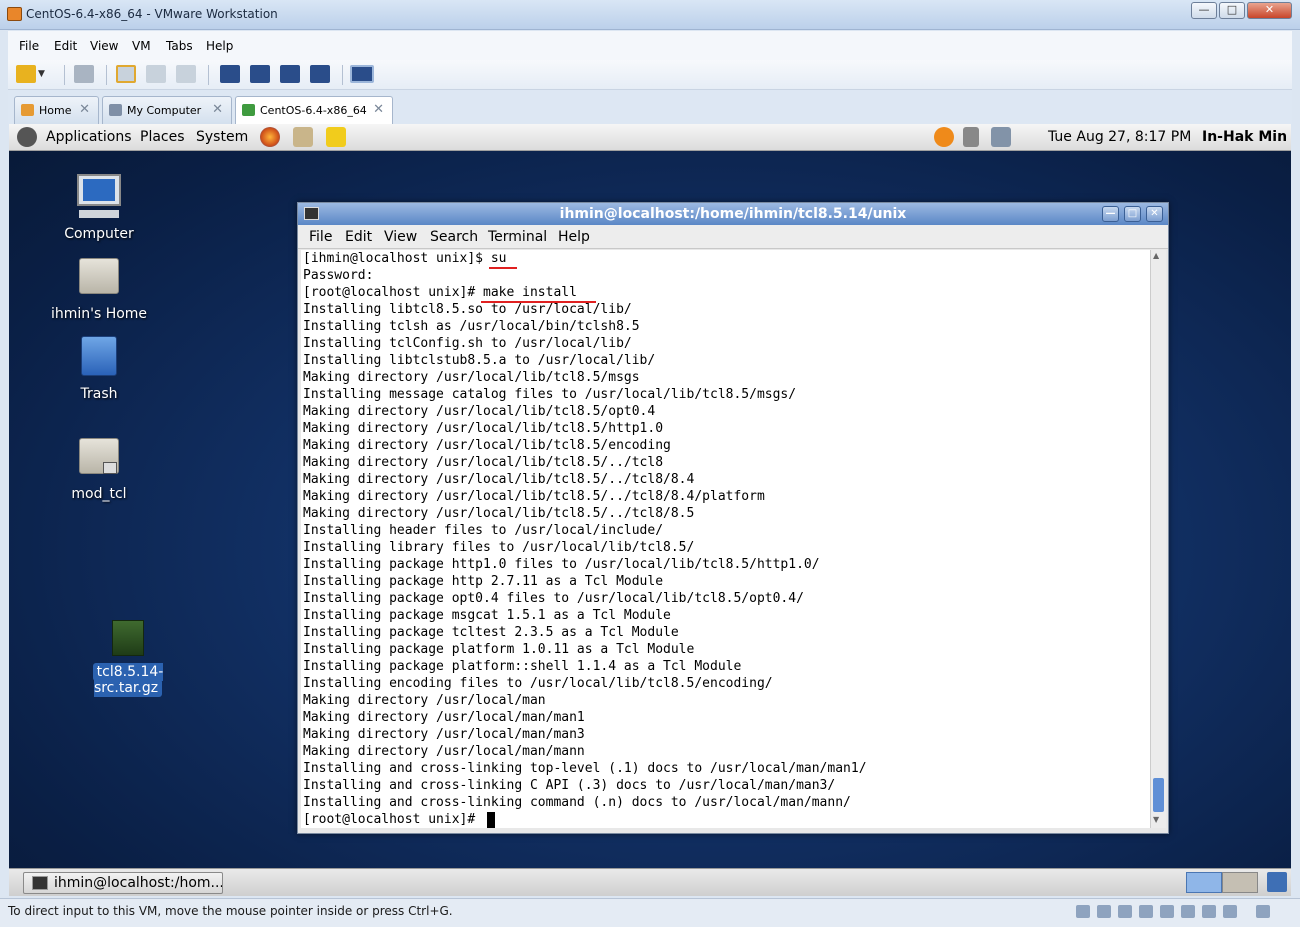  What do you see at coordinates (320, 237) in the screenshot?
I see `terminal-menu-file: File` at bounding box center [320, 237].